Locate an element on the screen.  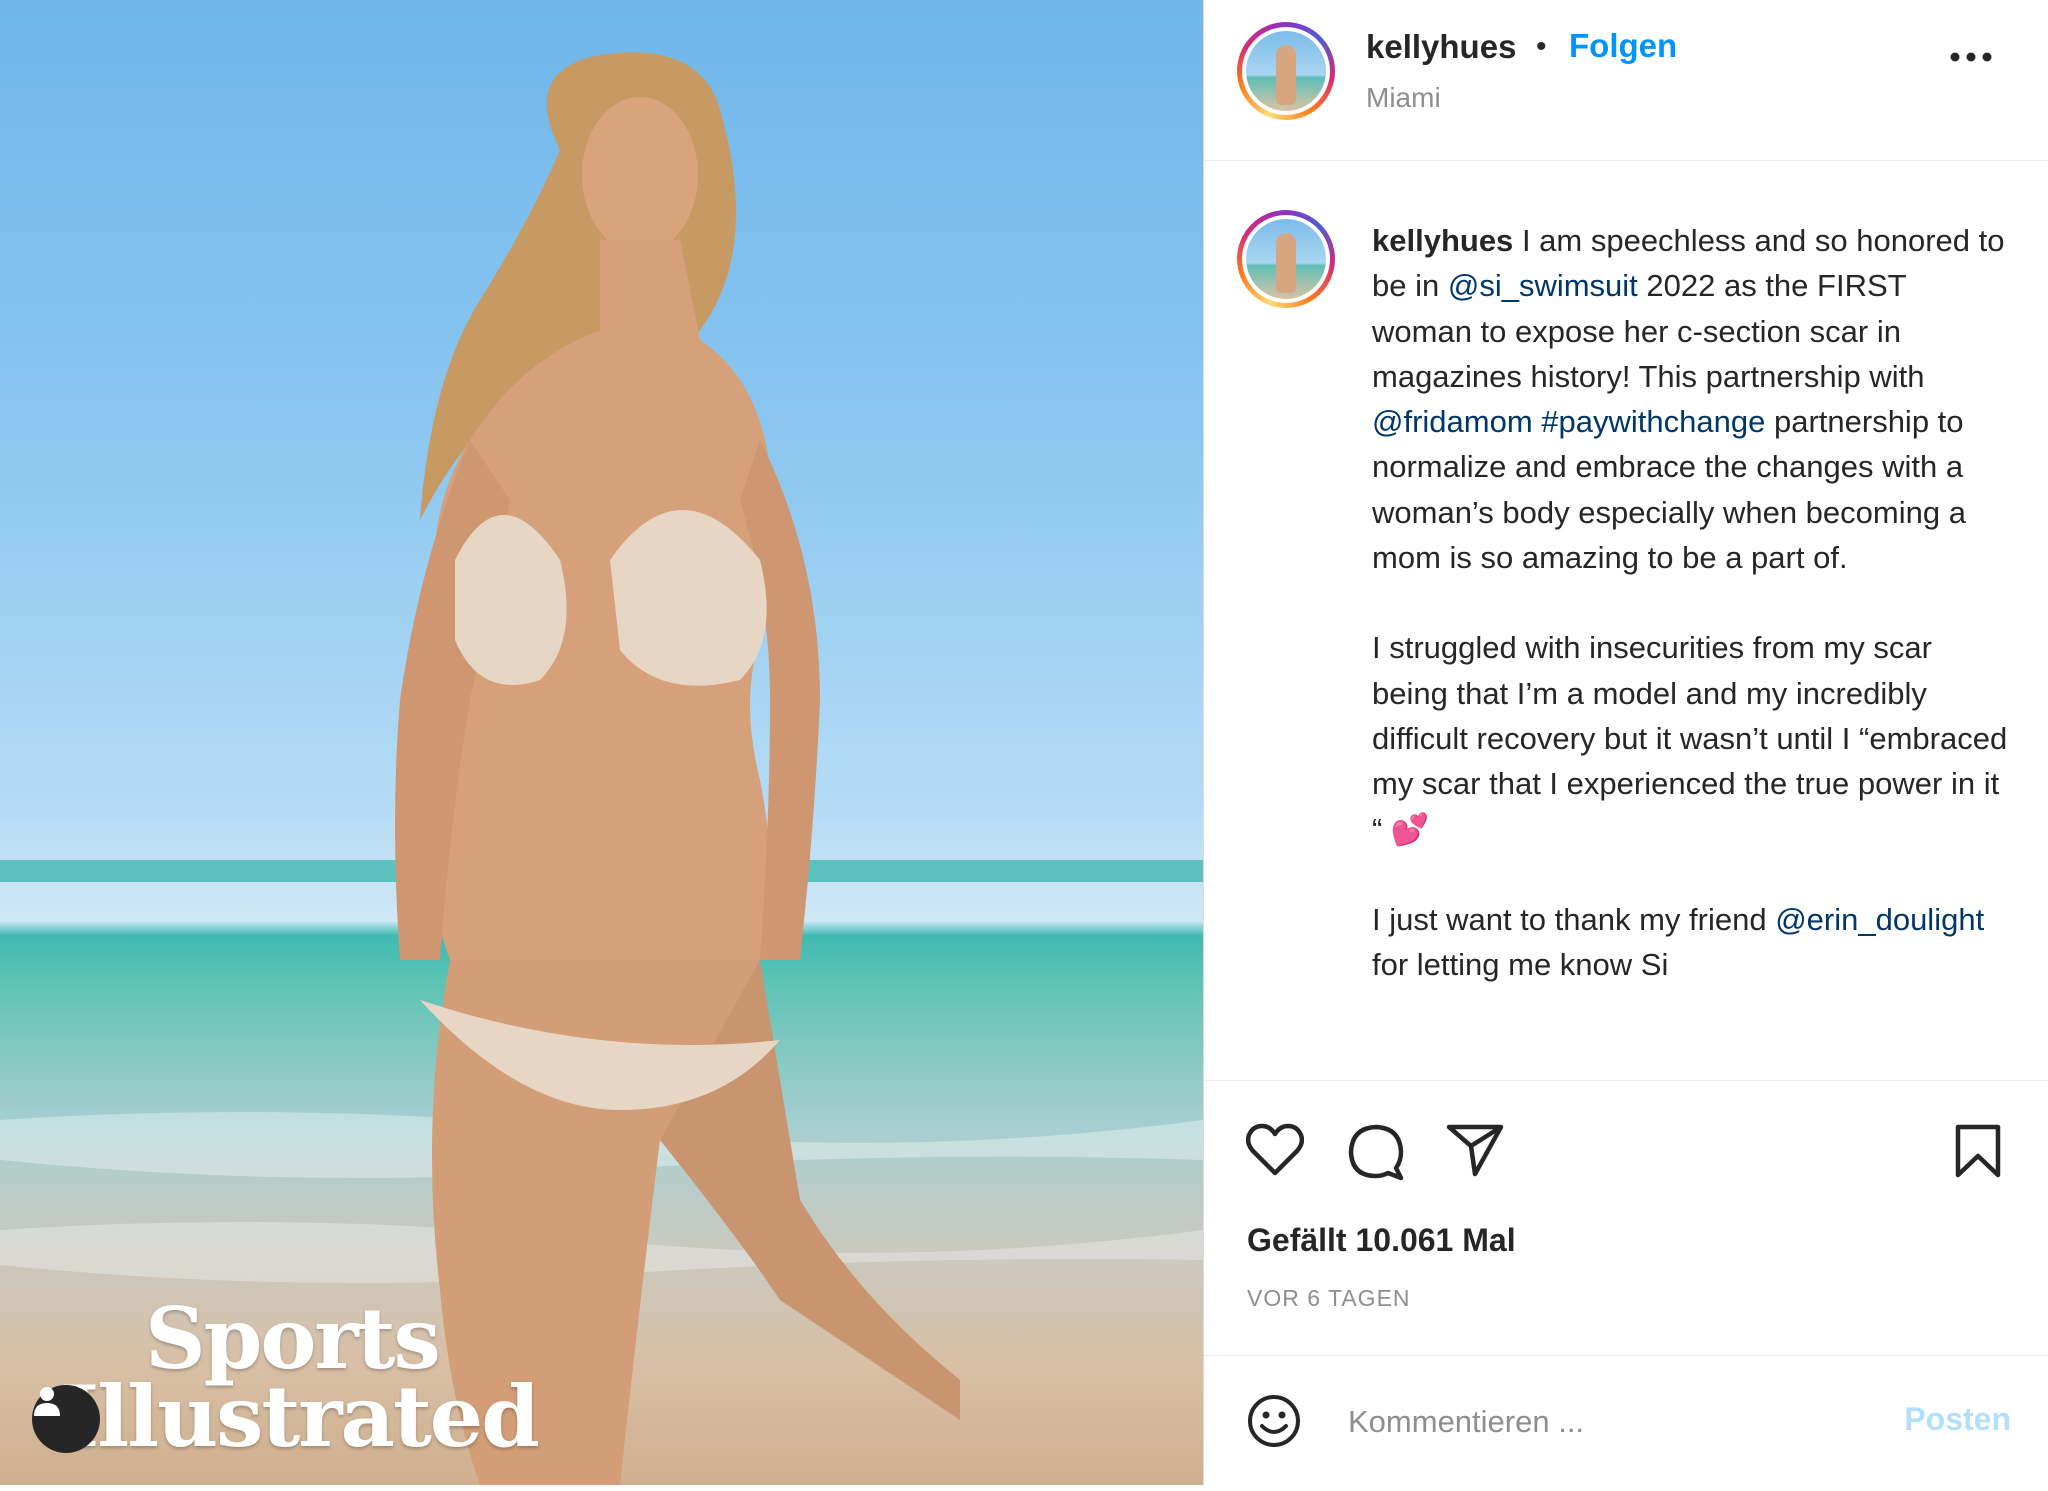
mention-link: #paywithchange is located at coordinates (1653, 421).